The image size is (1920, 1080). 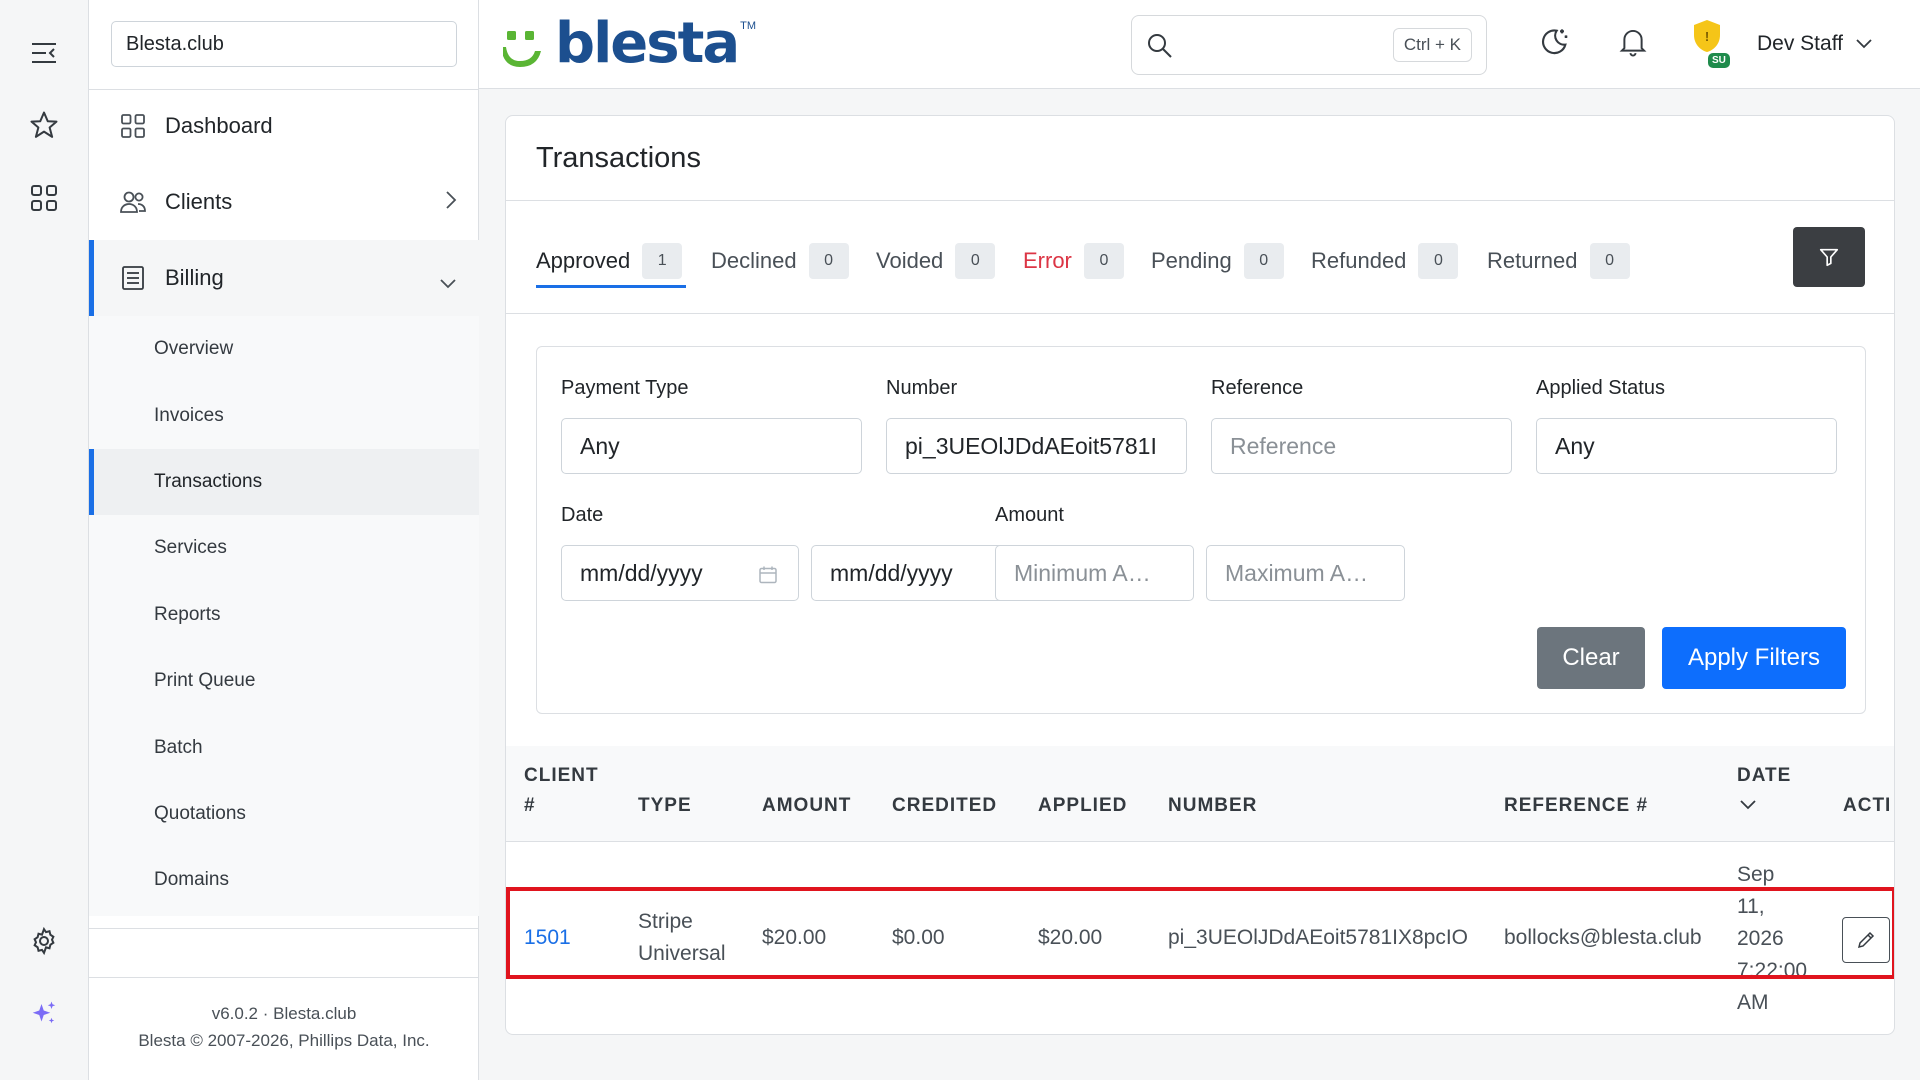 I want to click on sidebar-subitem-invoices: Invoices, so click(x=284, y=416).